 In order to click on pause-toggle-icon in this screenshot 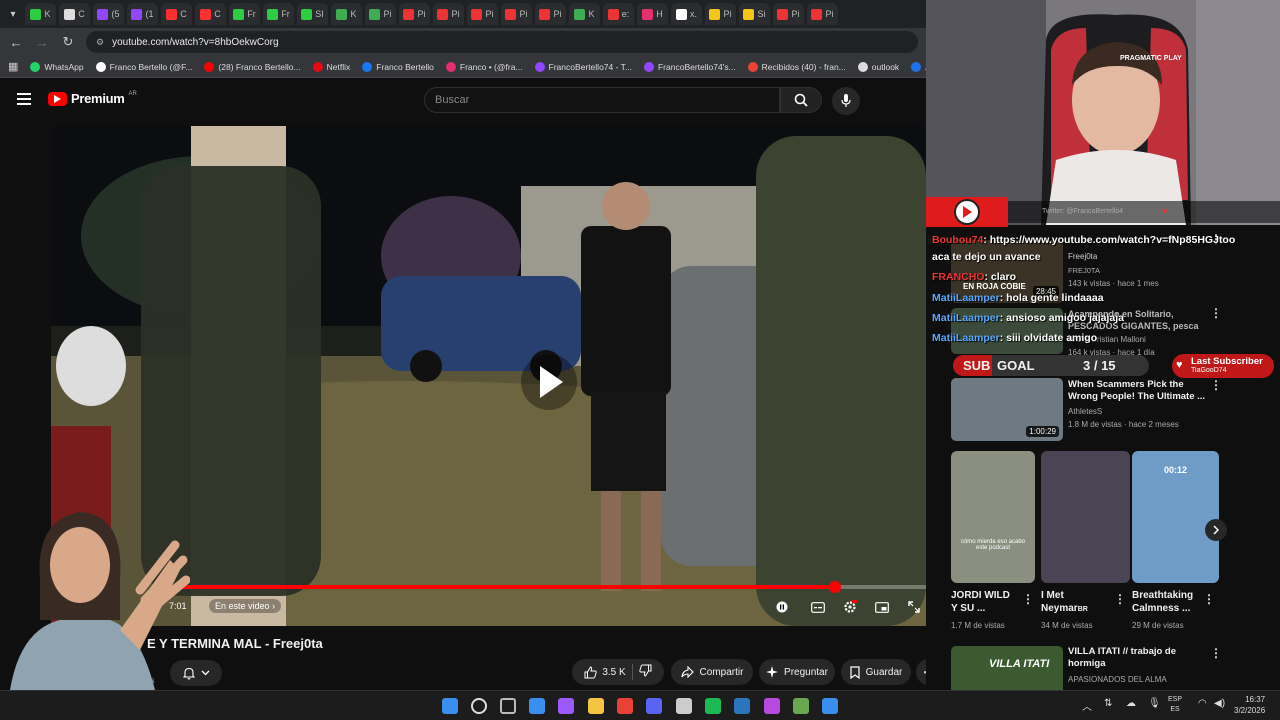, I will do `click(782, 607)`.